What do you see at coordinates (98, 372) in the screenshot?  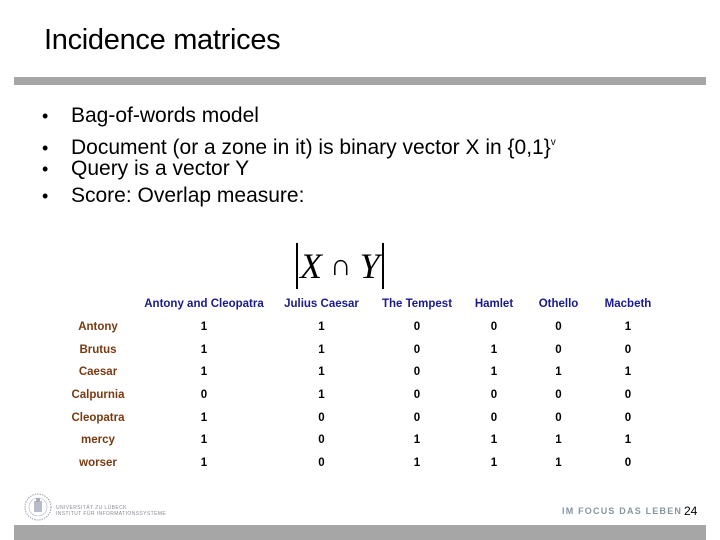 I see `row-term: Caesar` at bounding box center [98, 372].